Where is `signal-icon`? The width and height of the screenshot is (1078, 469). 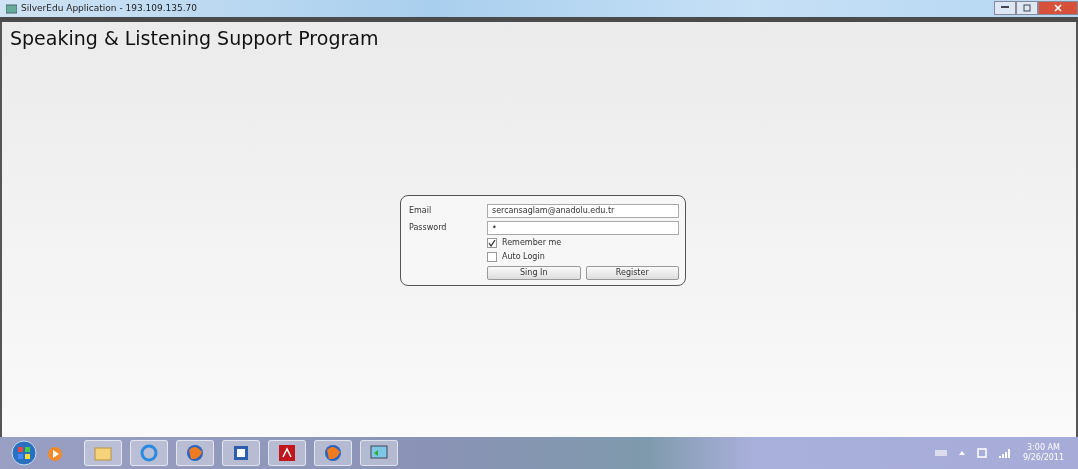
signal-icon is located at coordinates (1004, 453).